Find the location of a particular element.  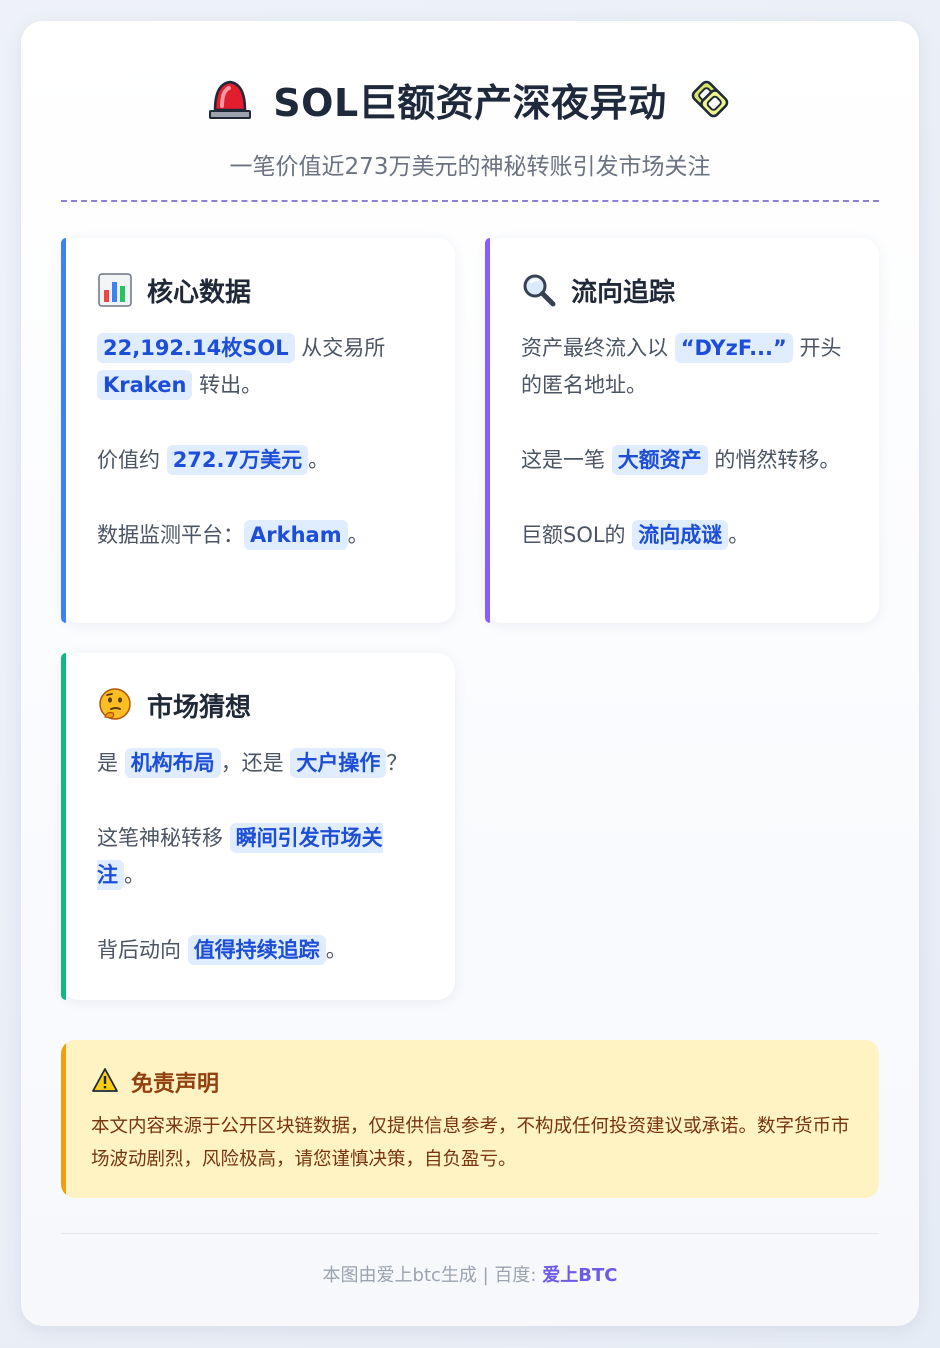

text: 背后动向 is located at coordinates (142, 950).